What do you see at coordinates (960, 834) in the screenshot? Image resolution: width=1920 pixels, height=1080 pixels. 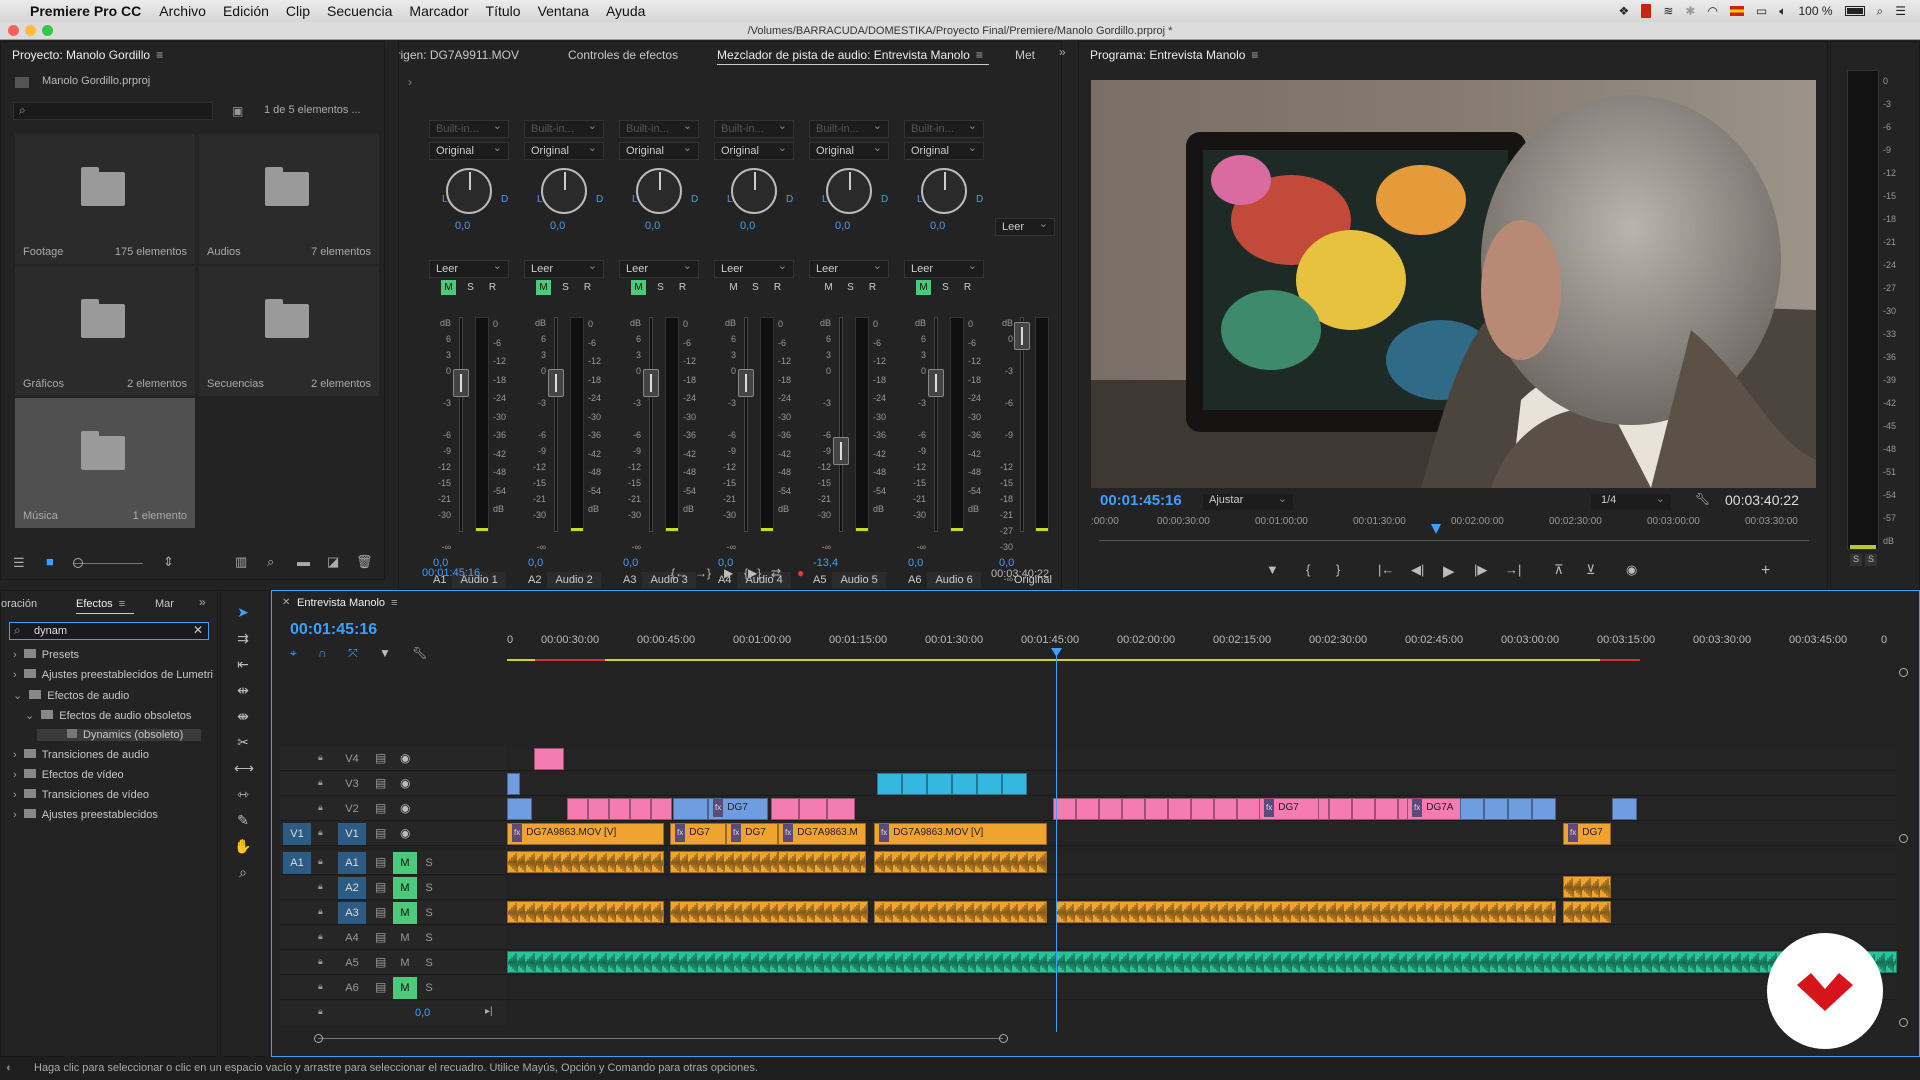 I see `video-clip-v1: fx DG7A9863.MOV [V]` at bounding box center [960, 834].